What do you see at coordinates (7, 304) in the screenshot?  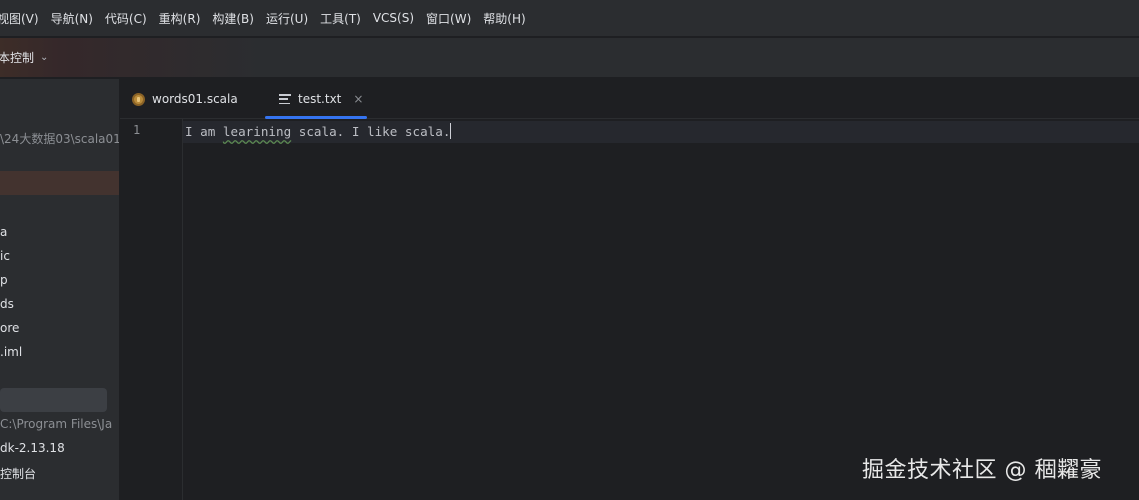 I see `tree-item: ds` at bounding box center [7, 304].